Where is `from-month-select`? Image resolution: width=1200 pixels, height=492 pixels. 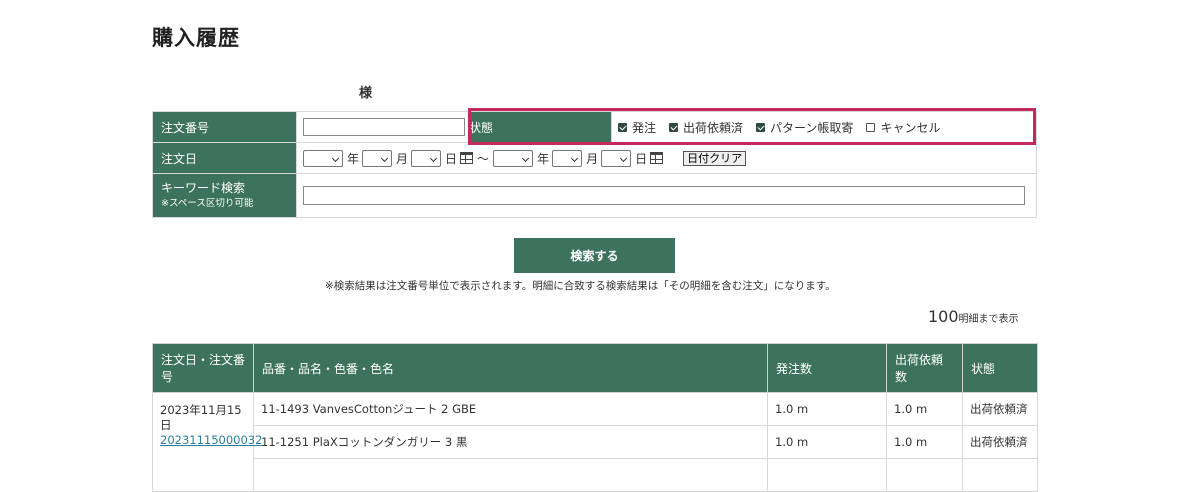
from-month-select is located at coordinates (377, 158).